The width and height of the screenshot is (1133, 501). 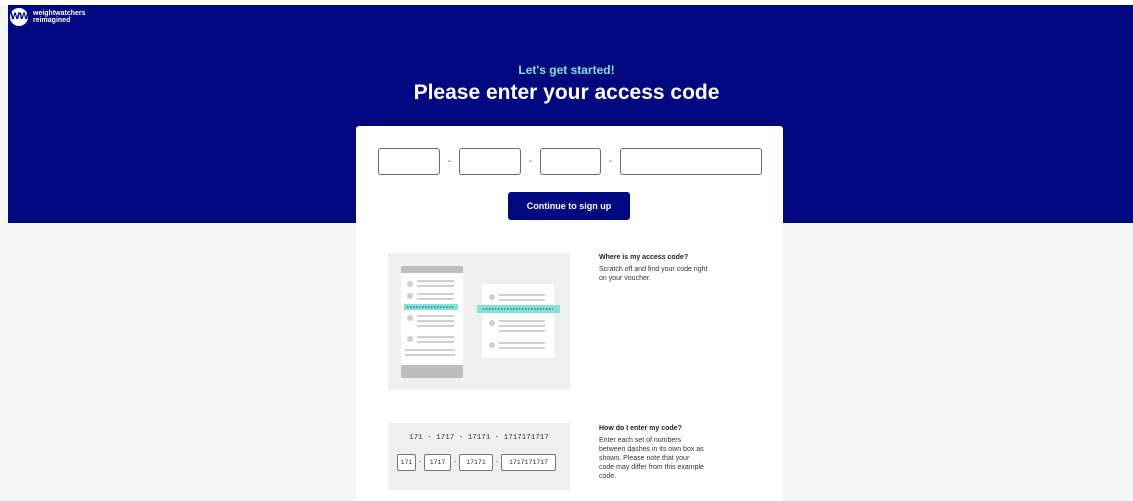 What do you see at coordinates (691, 161) in the screenshot?
I see `code-part-4-input` at bounding box center [691, 161].